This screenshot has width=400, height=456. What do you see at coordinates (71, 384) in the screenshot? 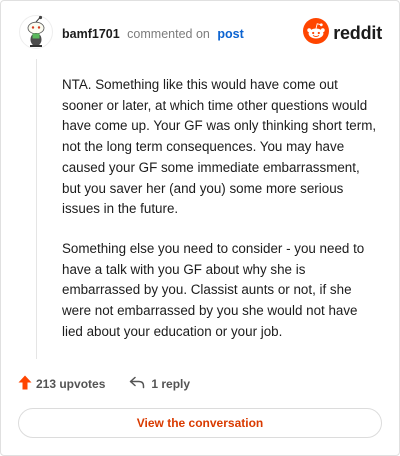
I see `upvote-count: 213 upvotes` at bounding box center [71, 384].